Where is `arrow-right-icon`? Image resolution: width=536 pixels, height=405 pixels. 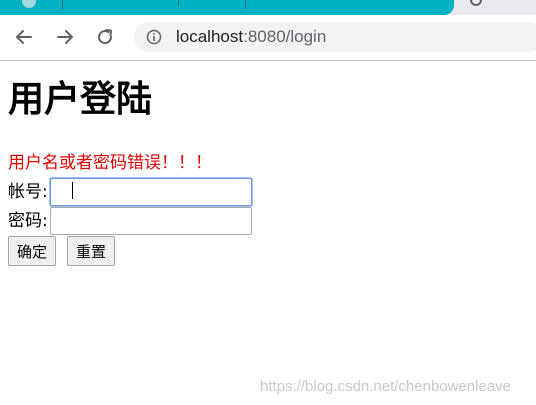 arrow-right-icon is located at coordinates (65, 37).